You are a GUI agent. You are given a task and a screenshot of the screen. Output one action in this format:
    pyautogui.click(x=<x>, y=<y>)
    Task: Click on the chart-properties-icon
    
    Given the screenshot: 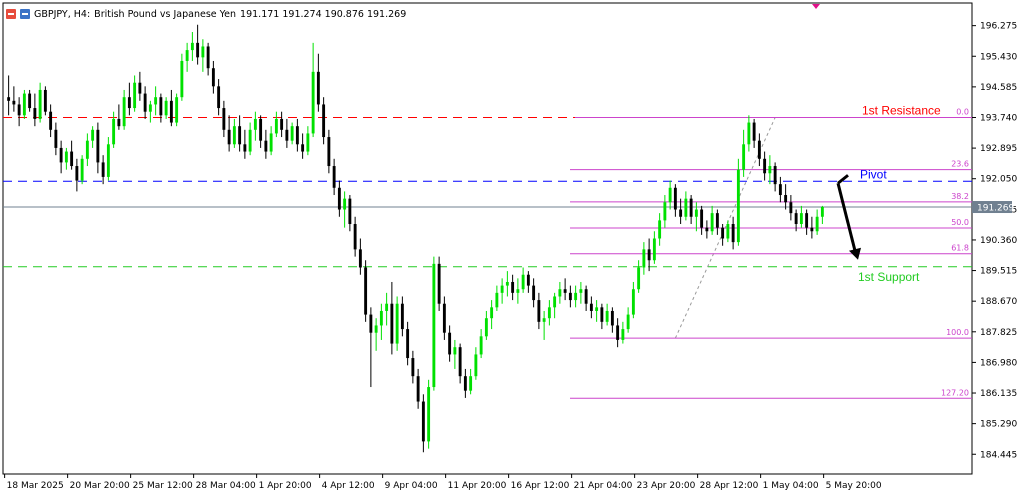 What is the action you would take?
    pyautogui.click(x=11, y=14)
    